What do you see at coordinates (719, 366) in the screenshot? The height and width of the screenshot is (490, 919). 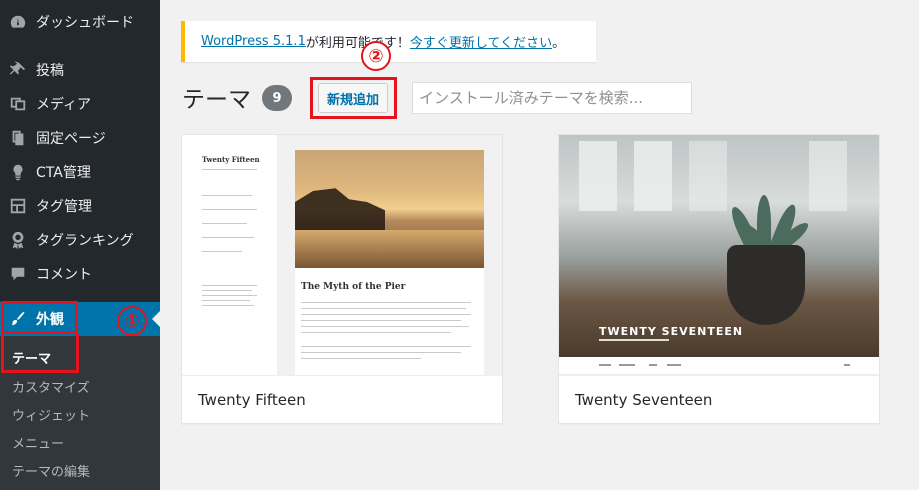 I see `preview-nav` at bounding box center [719, 366].